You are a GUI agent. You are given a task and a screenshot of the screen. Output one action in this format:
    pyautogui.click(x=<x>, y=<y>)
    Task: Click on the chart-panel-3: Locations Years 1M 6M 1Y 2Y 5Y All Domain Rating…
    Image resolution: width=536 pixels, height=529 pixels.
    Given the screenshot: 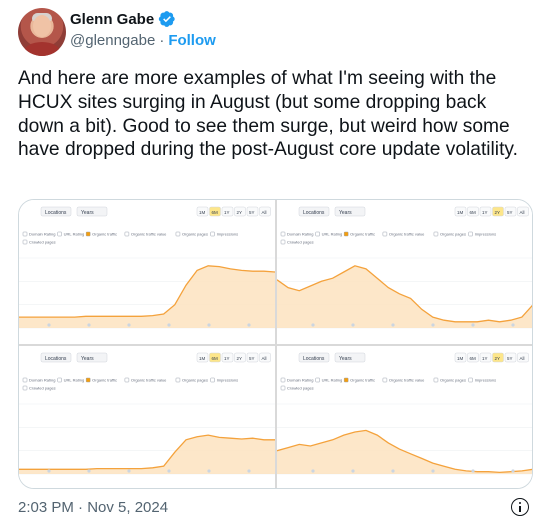 What is the action you would take?
    pyautogui.click(x=147, y=417)
    